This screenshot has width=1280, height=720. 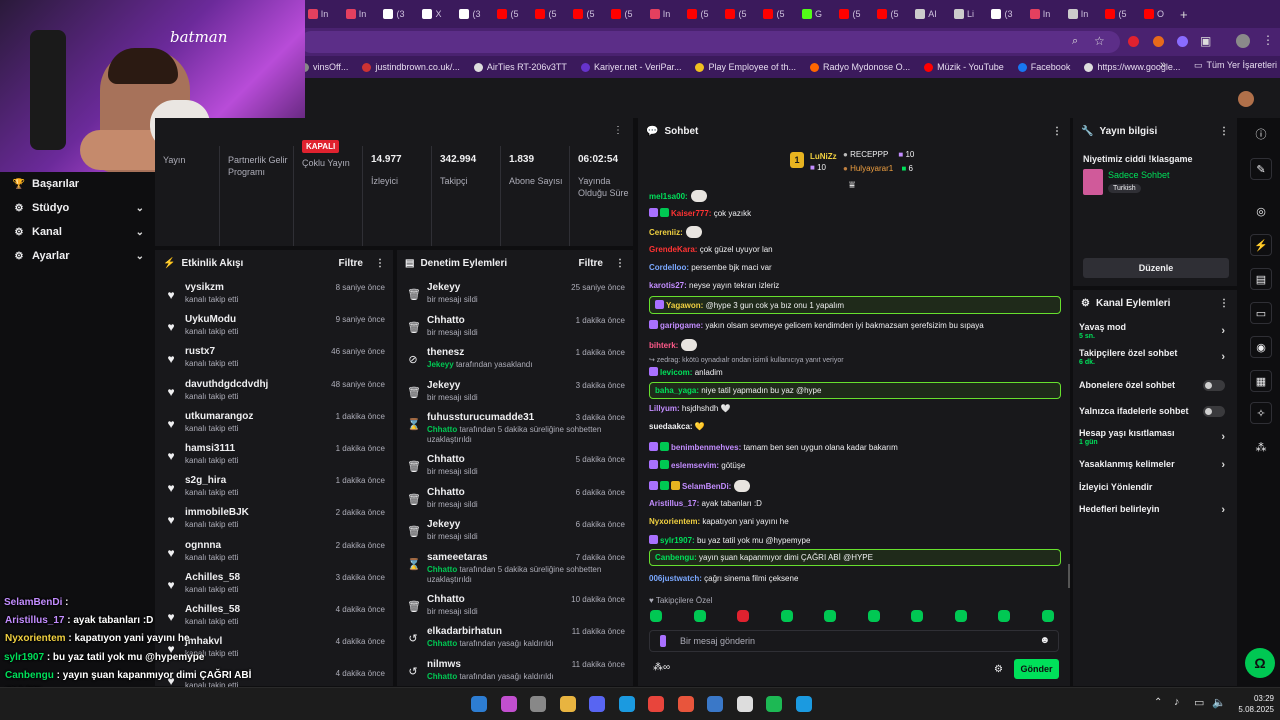 What do you see at coordinates (432, 14) in the screenshot?
I see `browser-tab: X` at bounding box center [432, 14].